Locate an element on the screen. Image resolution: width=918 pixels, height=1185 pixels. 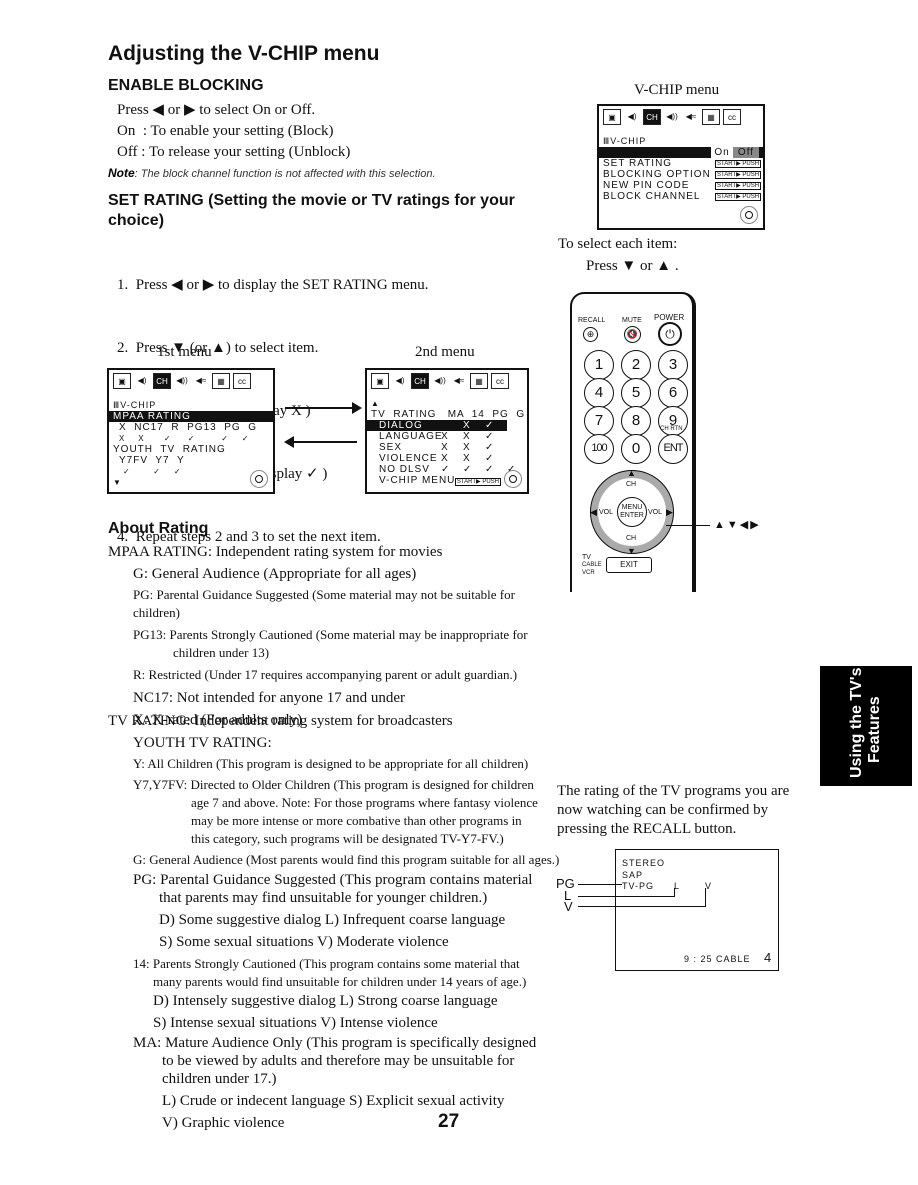
stereo-indicator: STEREO is located at coordinates (644, 863).